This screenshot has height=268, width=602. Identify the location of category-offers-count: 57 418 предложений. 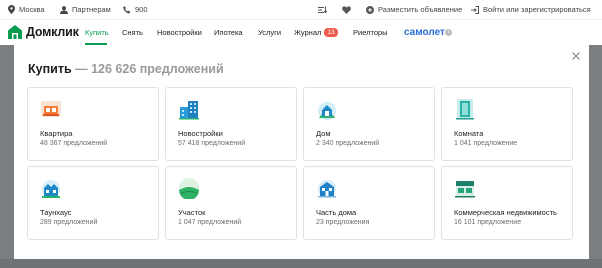
(212, 143).